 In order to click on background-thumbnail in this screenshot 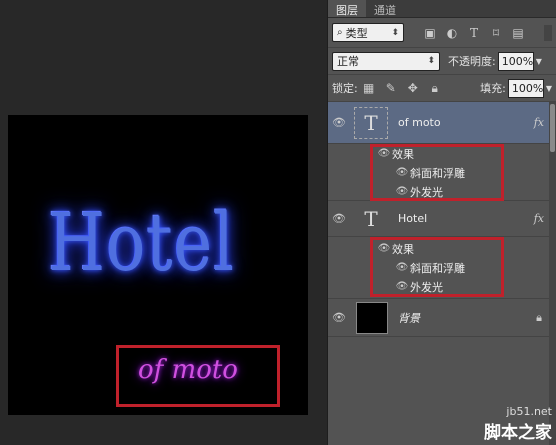, I will do `click(372, 317)`.